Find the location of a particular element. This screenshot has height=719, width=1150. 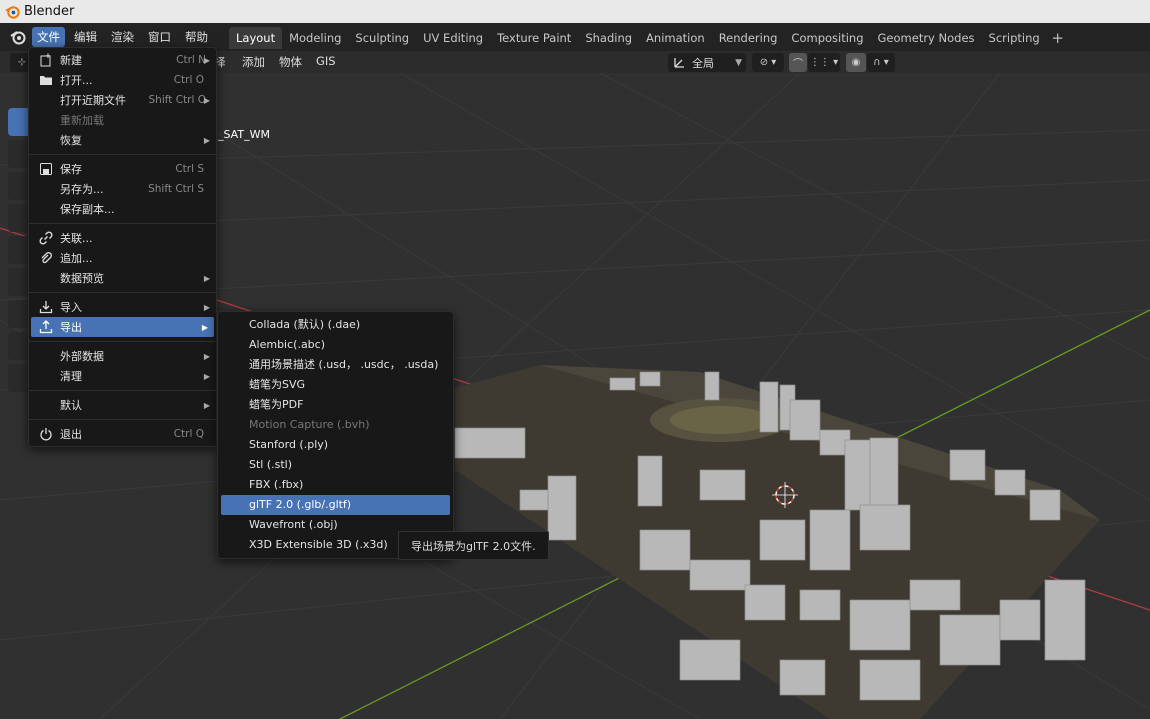

menu-item-quit: 退出 Ctrl Q is located at coordinates (122, 434).